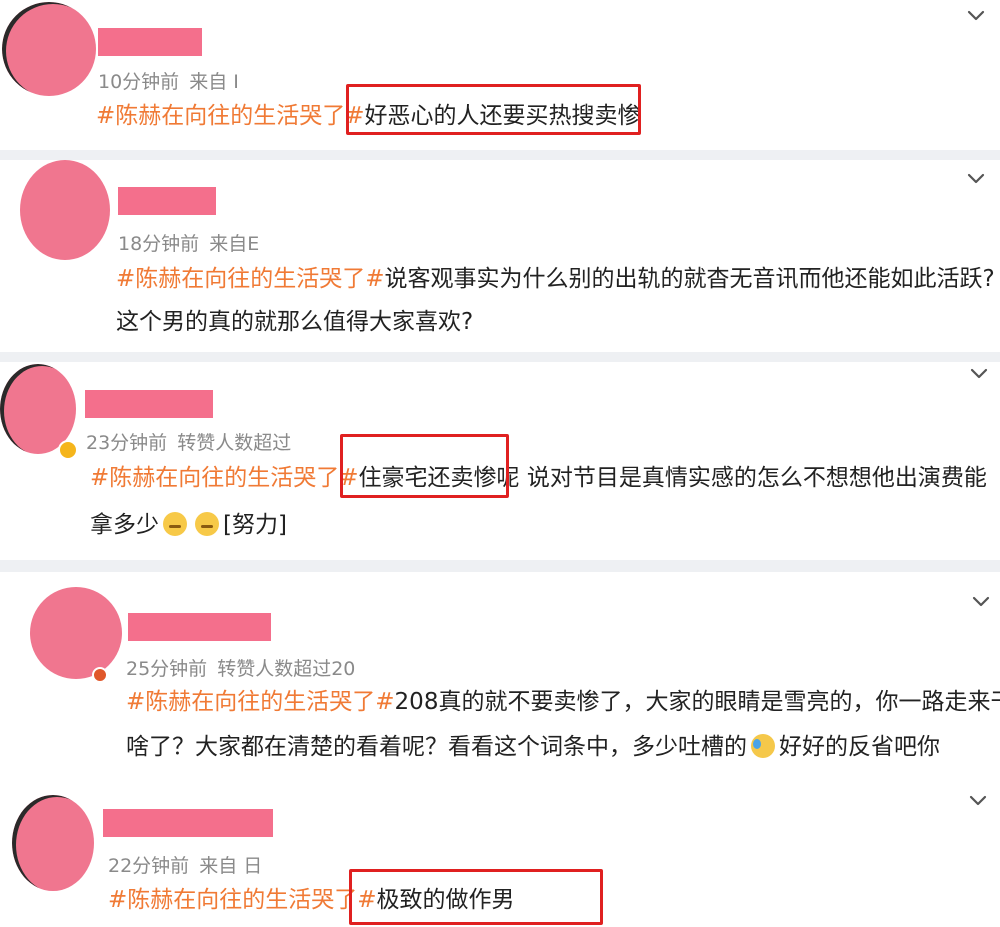  I want to click on comment-body: 啥了？大家都在清楚的看着呢？看看这个词条中，多少吐槽的, so click(436, 747).